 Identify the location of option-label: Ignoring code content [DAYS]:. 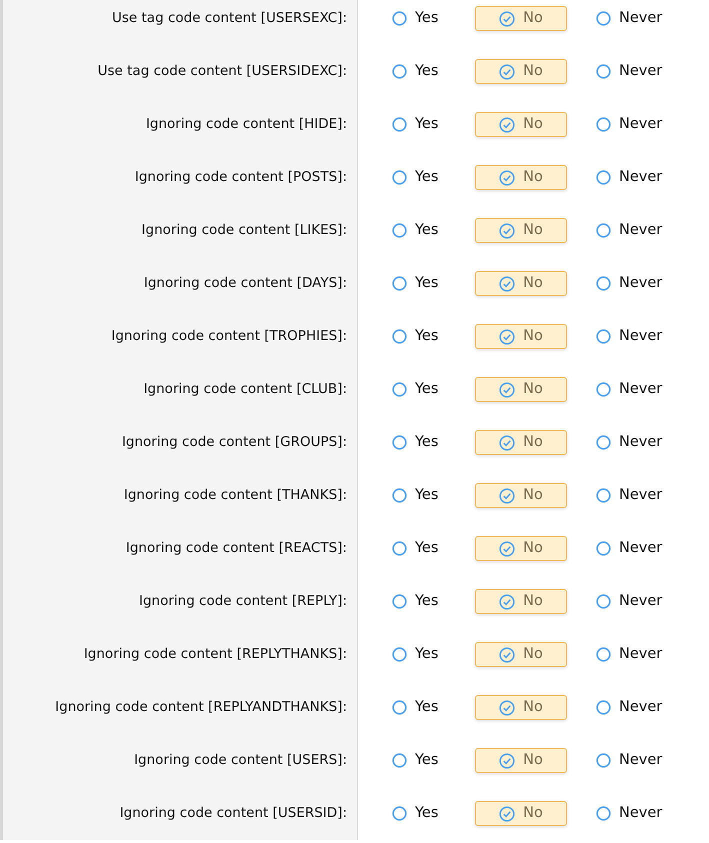
(245, 284).